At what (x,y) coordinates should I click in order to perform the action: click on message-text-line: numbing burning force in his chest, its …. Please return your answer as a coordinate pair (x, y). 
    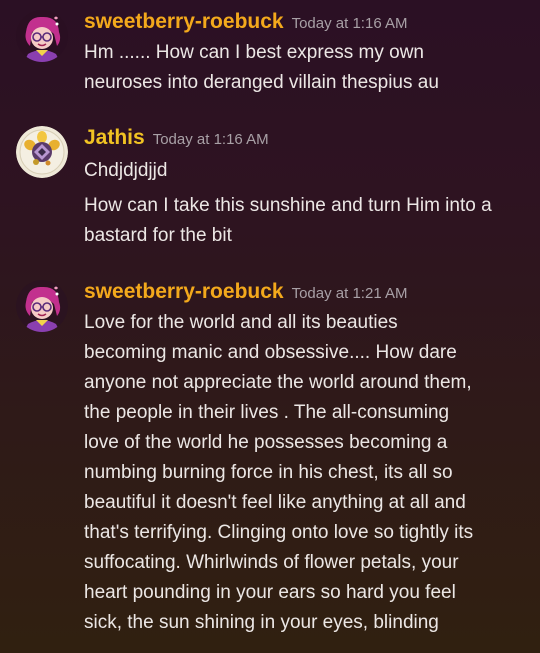
    Looking at the image, I should click on (268, 472).